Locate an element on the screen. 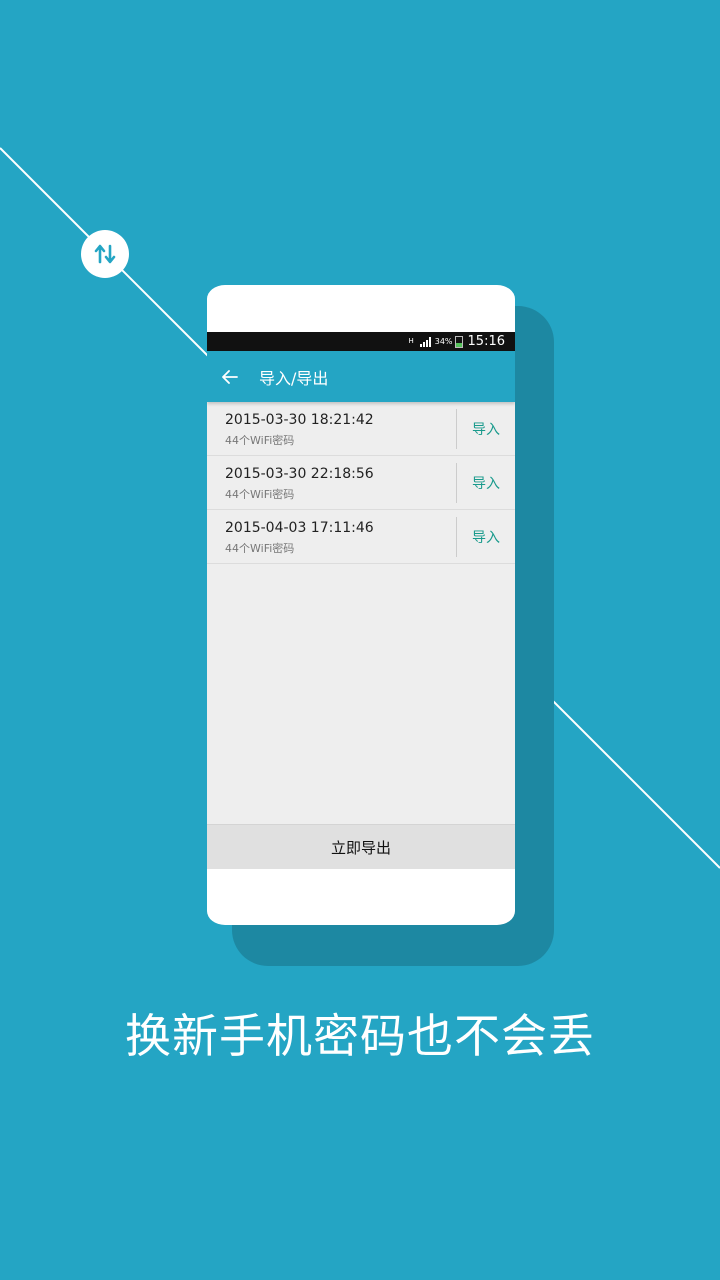 The image size is (720, 1280). list-item: 2015-03-30 22:18:56 44个WiFi密码 导入 is located at coordinates (361, 483).